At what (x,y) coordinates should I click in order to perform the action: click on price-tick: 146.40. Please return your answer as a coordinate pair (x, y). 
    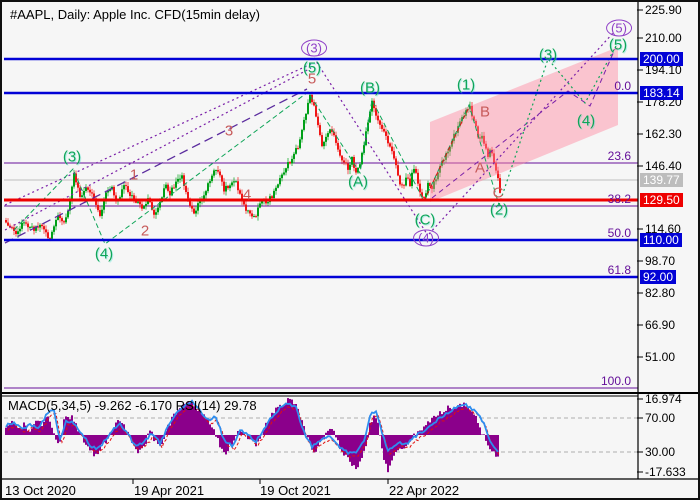
    Looking at the image, I should click on (663, 166).